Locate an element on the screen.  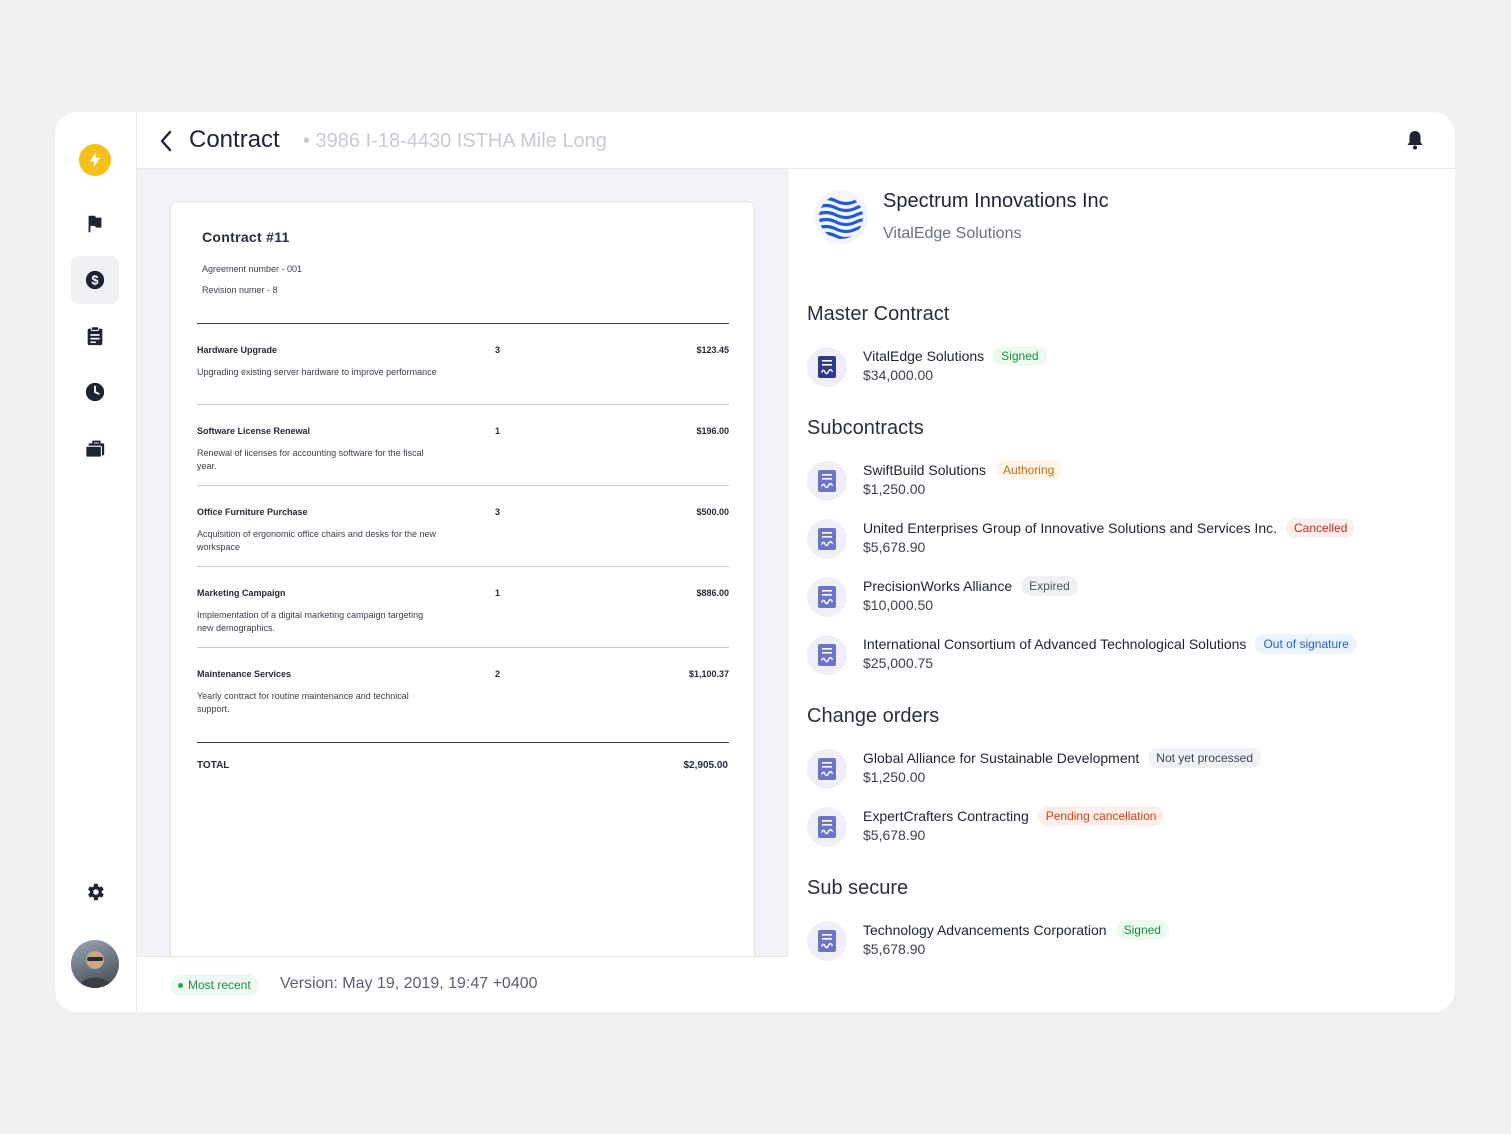
contract-name: PrecisionWorks Alliance Expired is located at coordinates (970, 586).